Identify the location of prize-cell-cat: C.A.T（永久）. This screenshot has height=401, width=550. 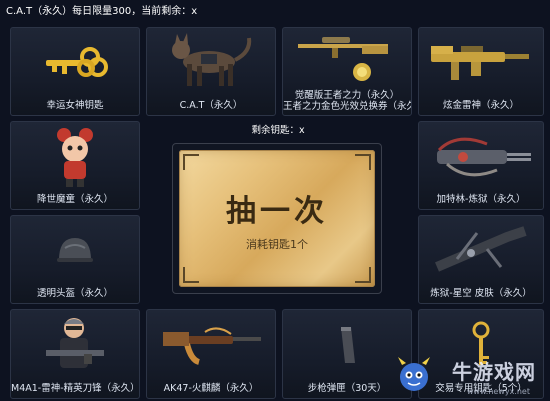
(211, 71).